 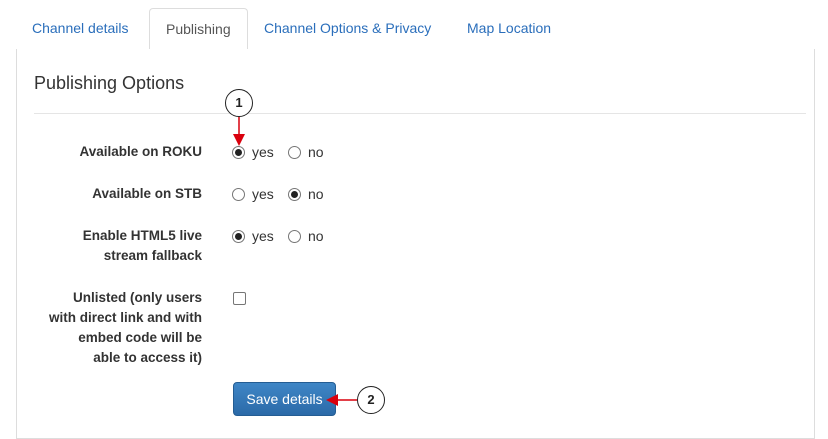 What do you see at coordinates (137, 297) in the screenshot?
I see `unlisted-label-line1: Unlisted (only users` at bounding box center [137, 297].